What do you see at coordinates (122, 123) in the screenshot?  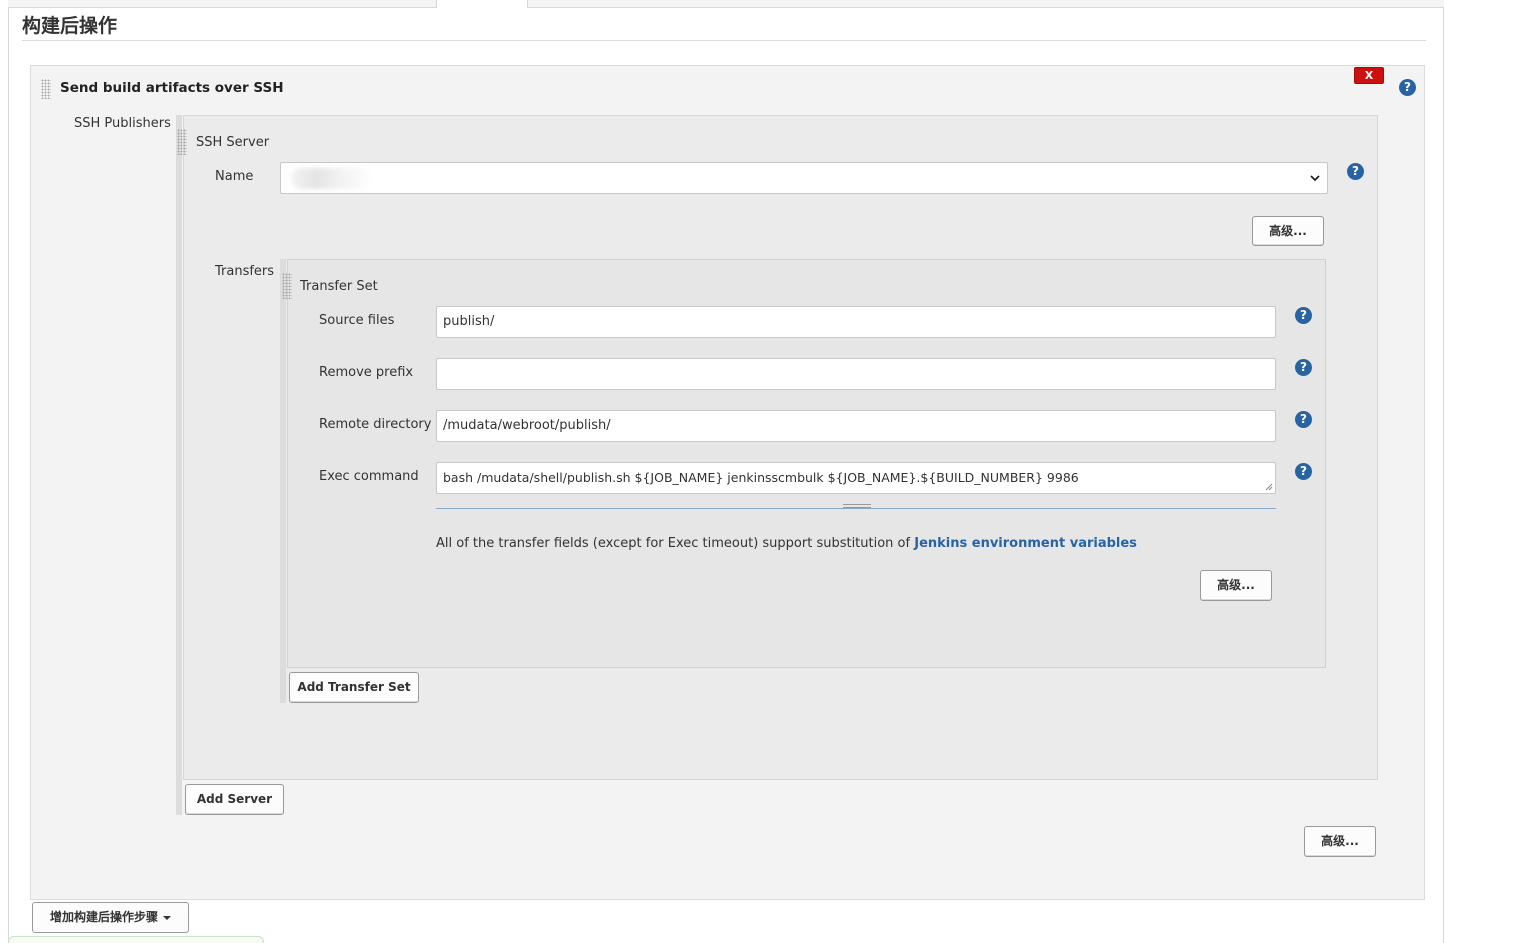 I see `ssh-publishers-label: SSH Publishers` at bounding box center [122, 123].